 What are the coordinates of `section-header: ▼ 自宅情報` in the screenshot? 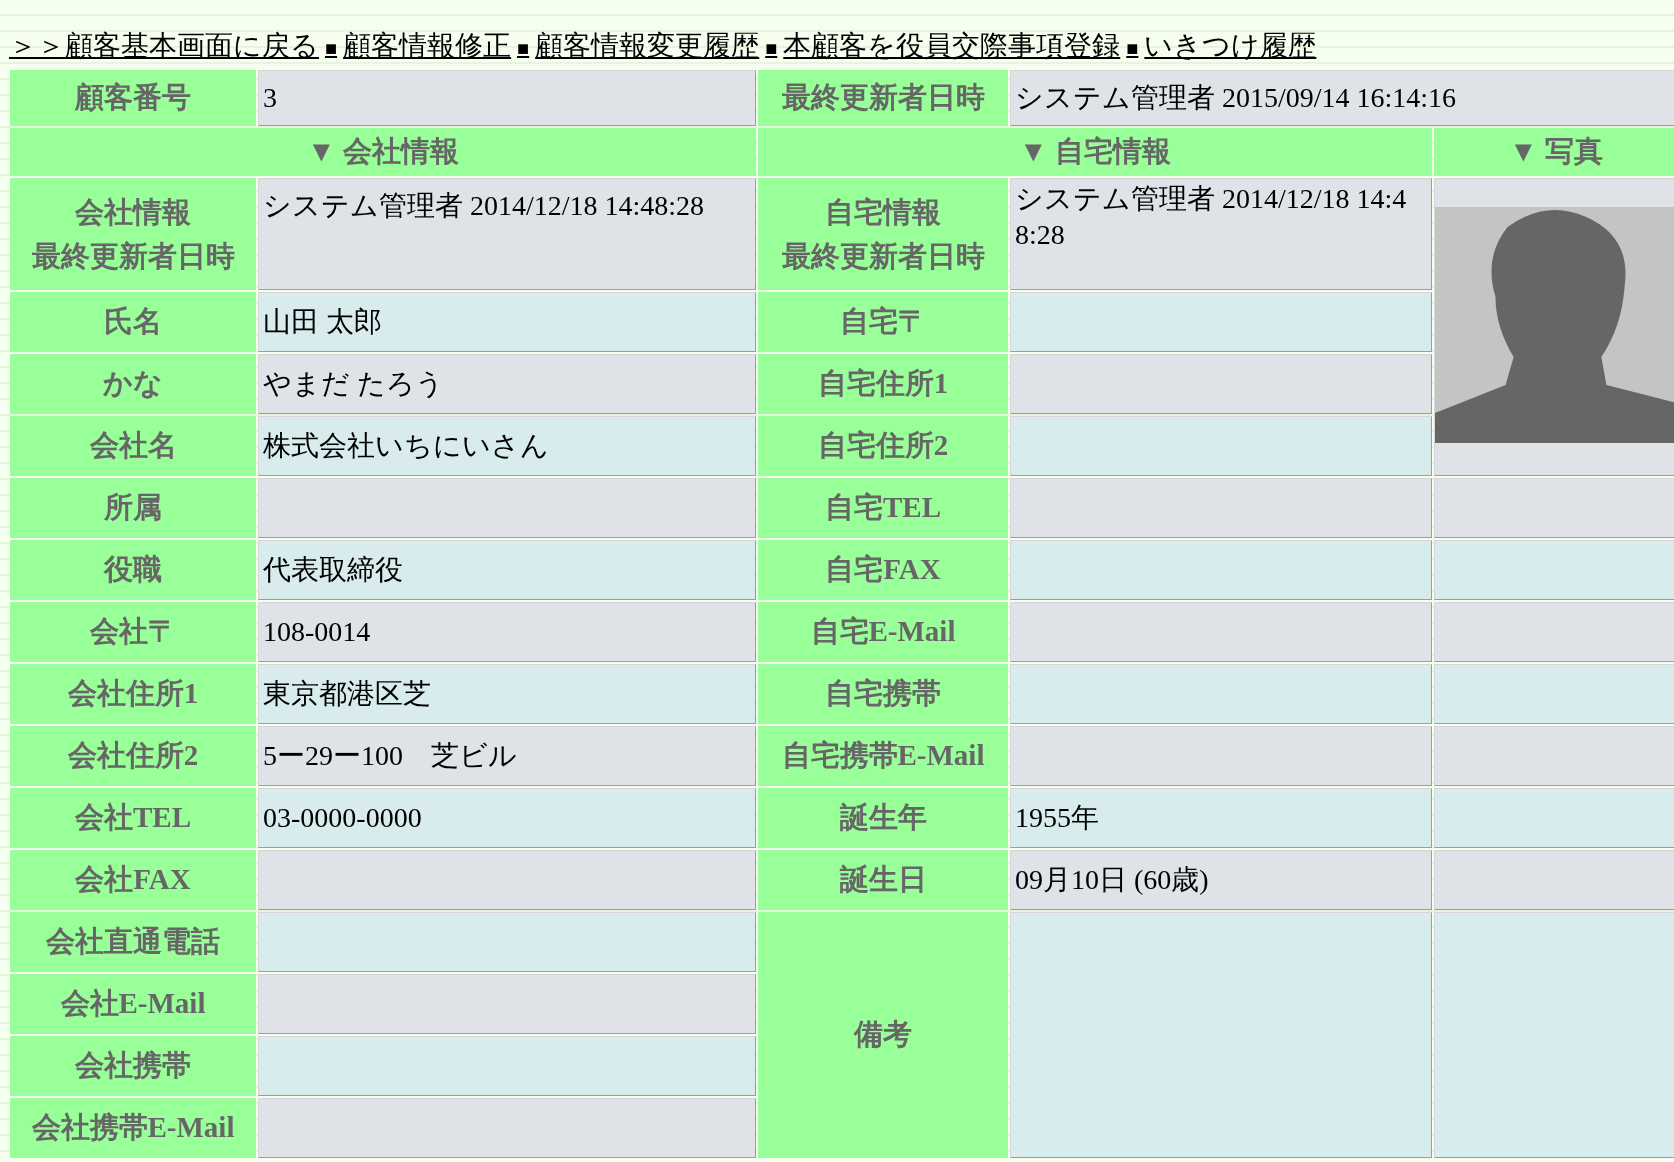 It's located at (1095, 152).